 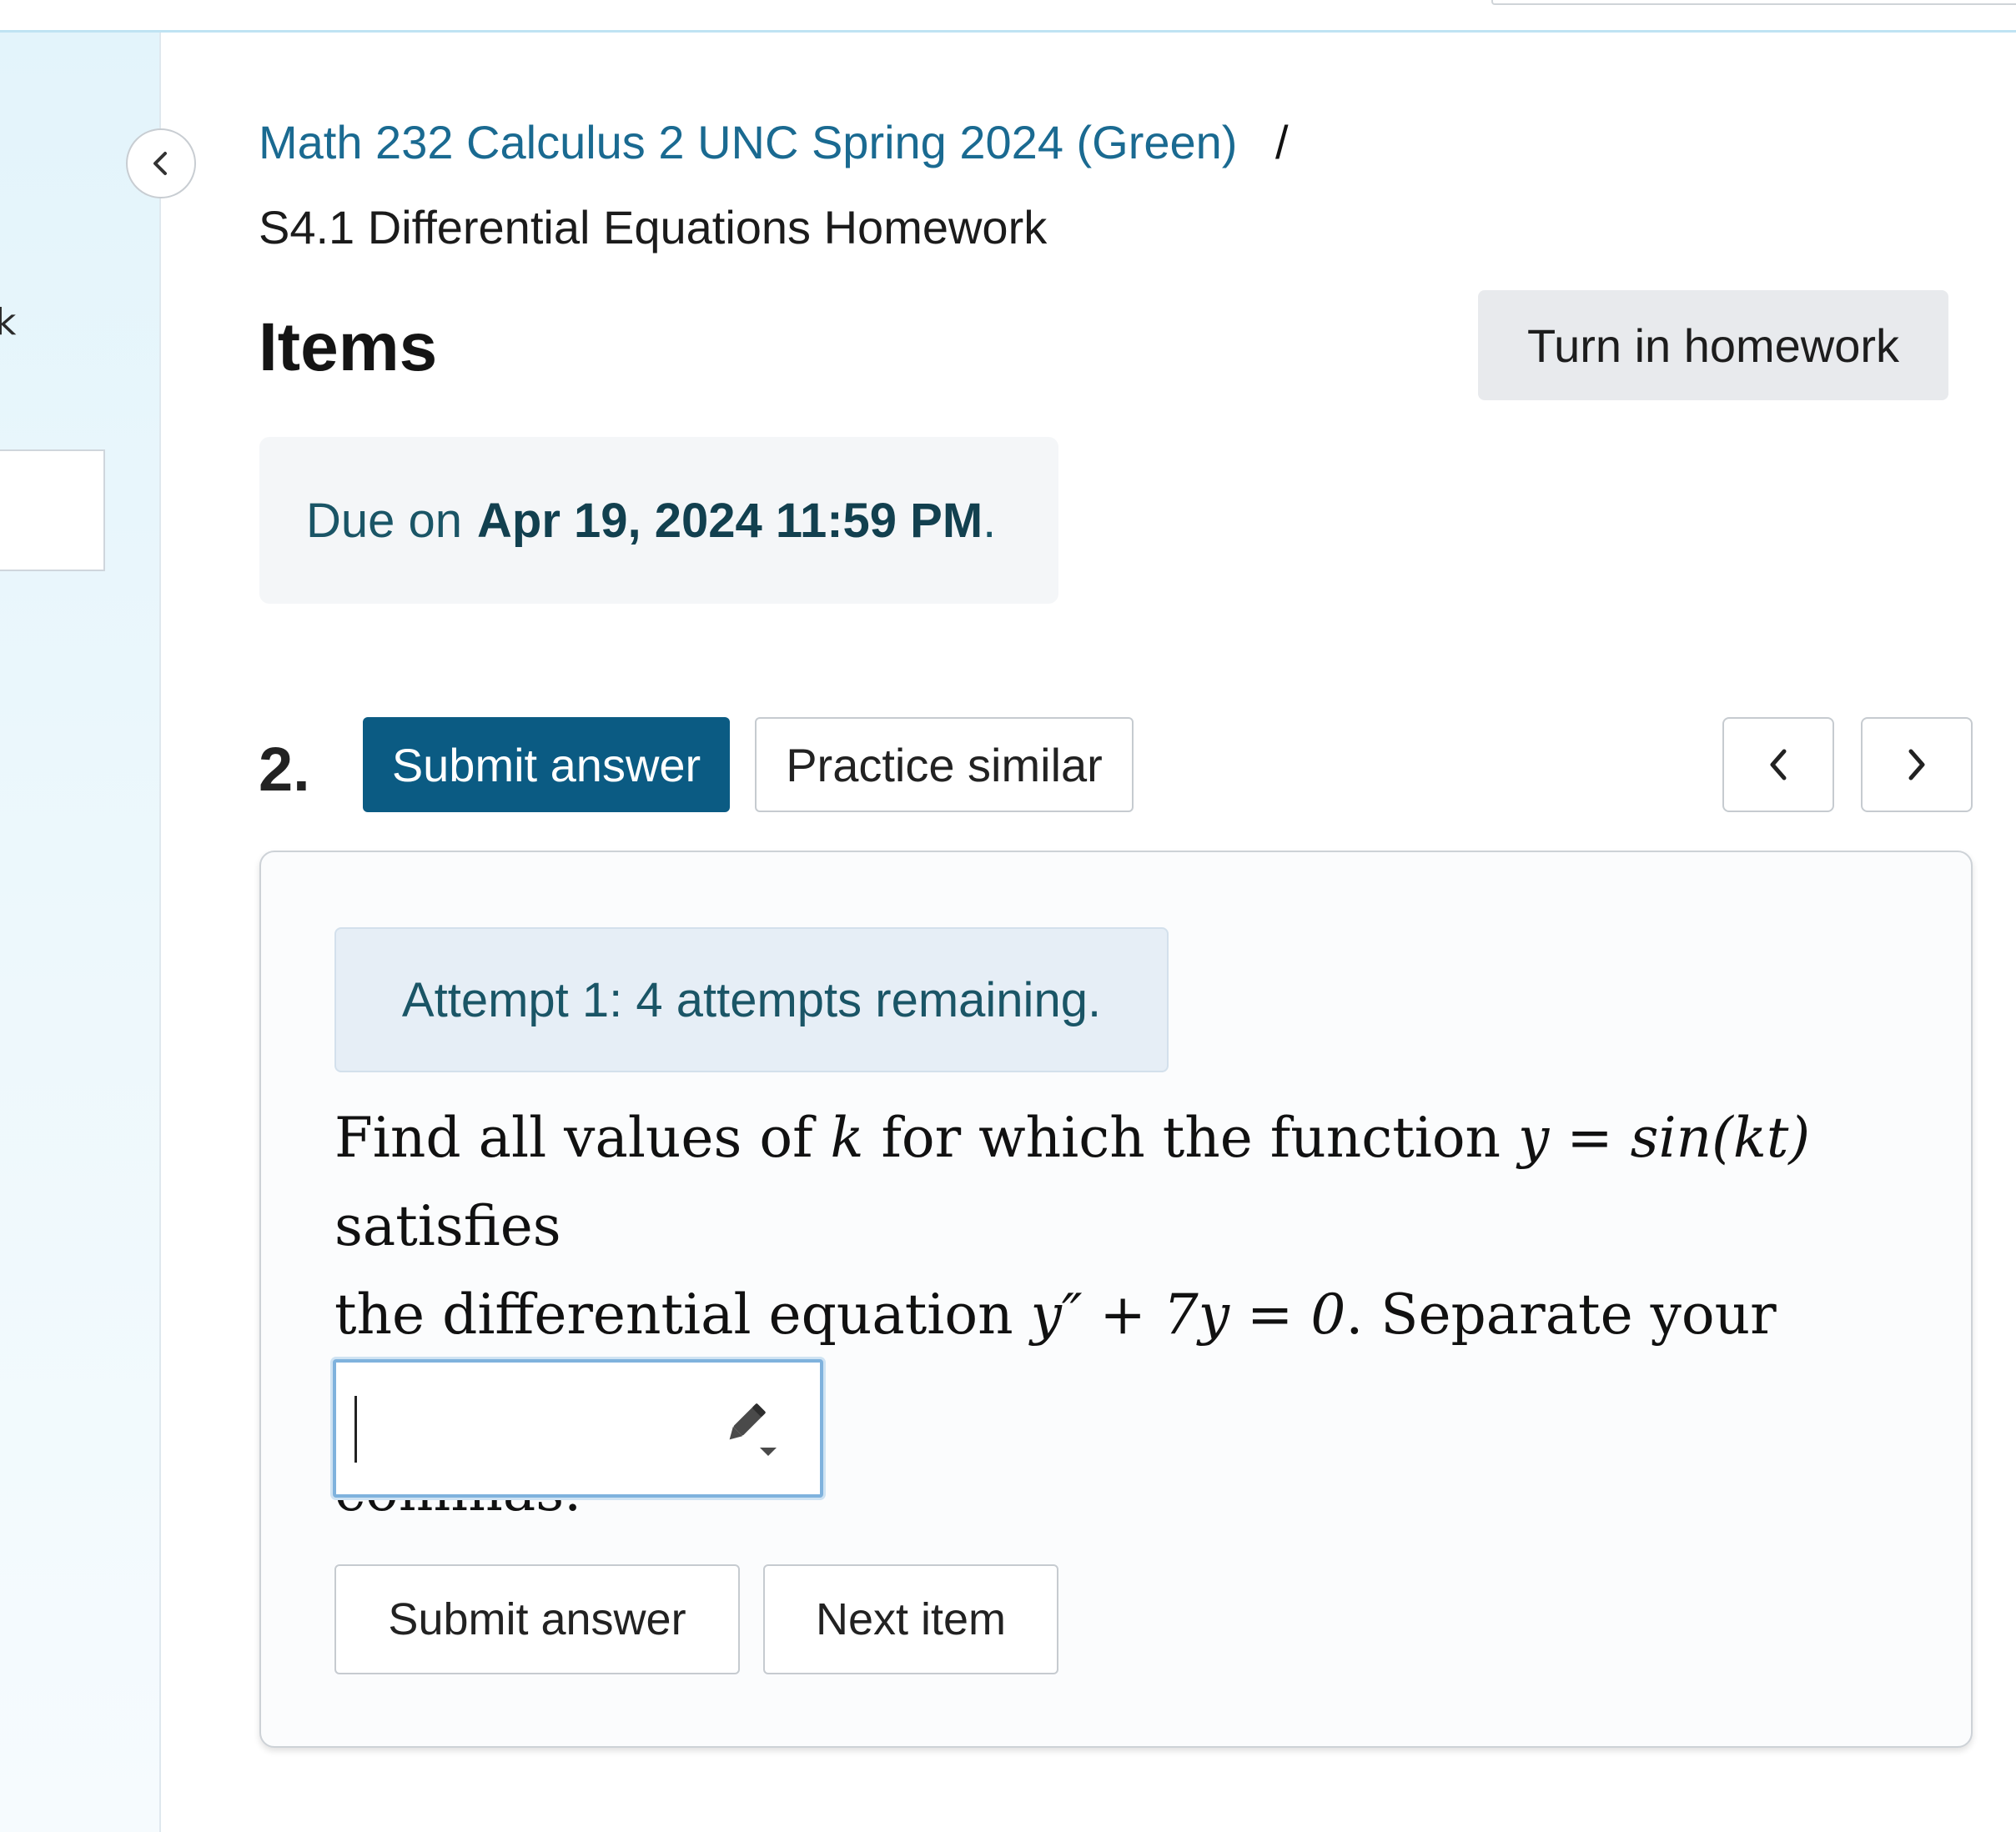 What do you see at coordinates (945, 764) in the screenshot?
I see `practice-similar-button: Practice similar` at bounding box center [945, 764].